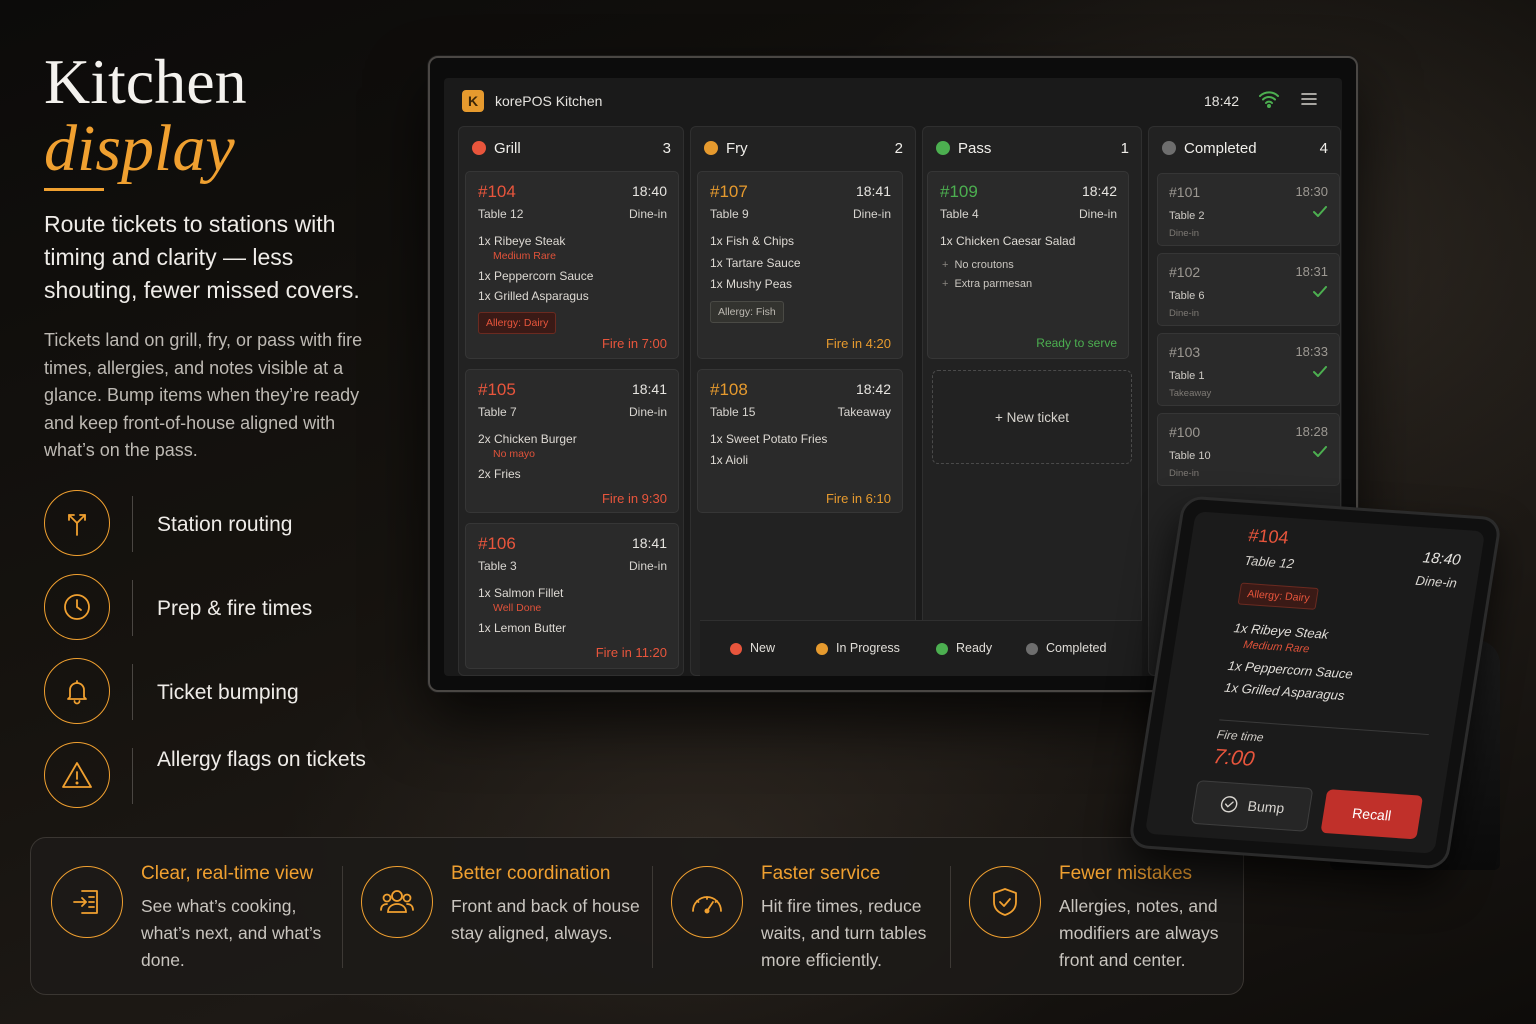 The height and width of the screenshot is (1024, 1536). Describe the element at coordinates (1076, 343) in the screenshot. I see `ready-status: Ready to serve` at that location.